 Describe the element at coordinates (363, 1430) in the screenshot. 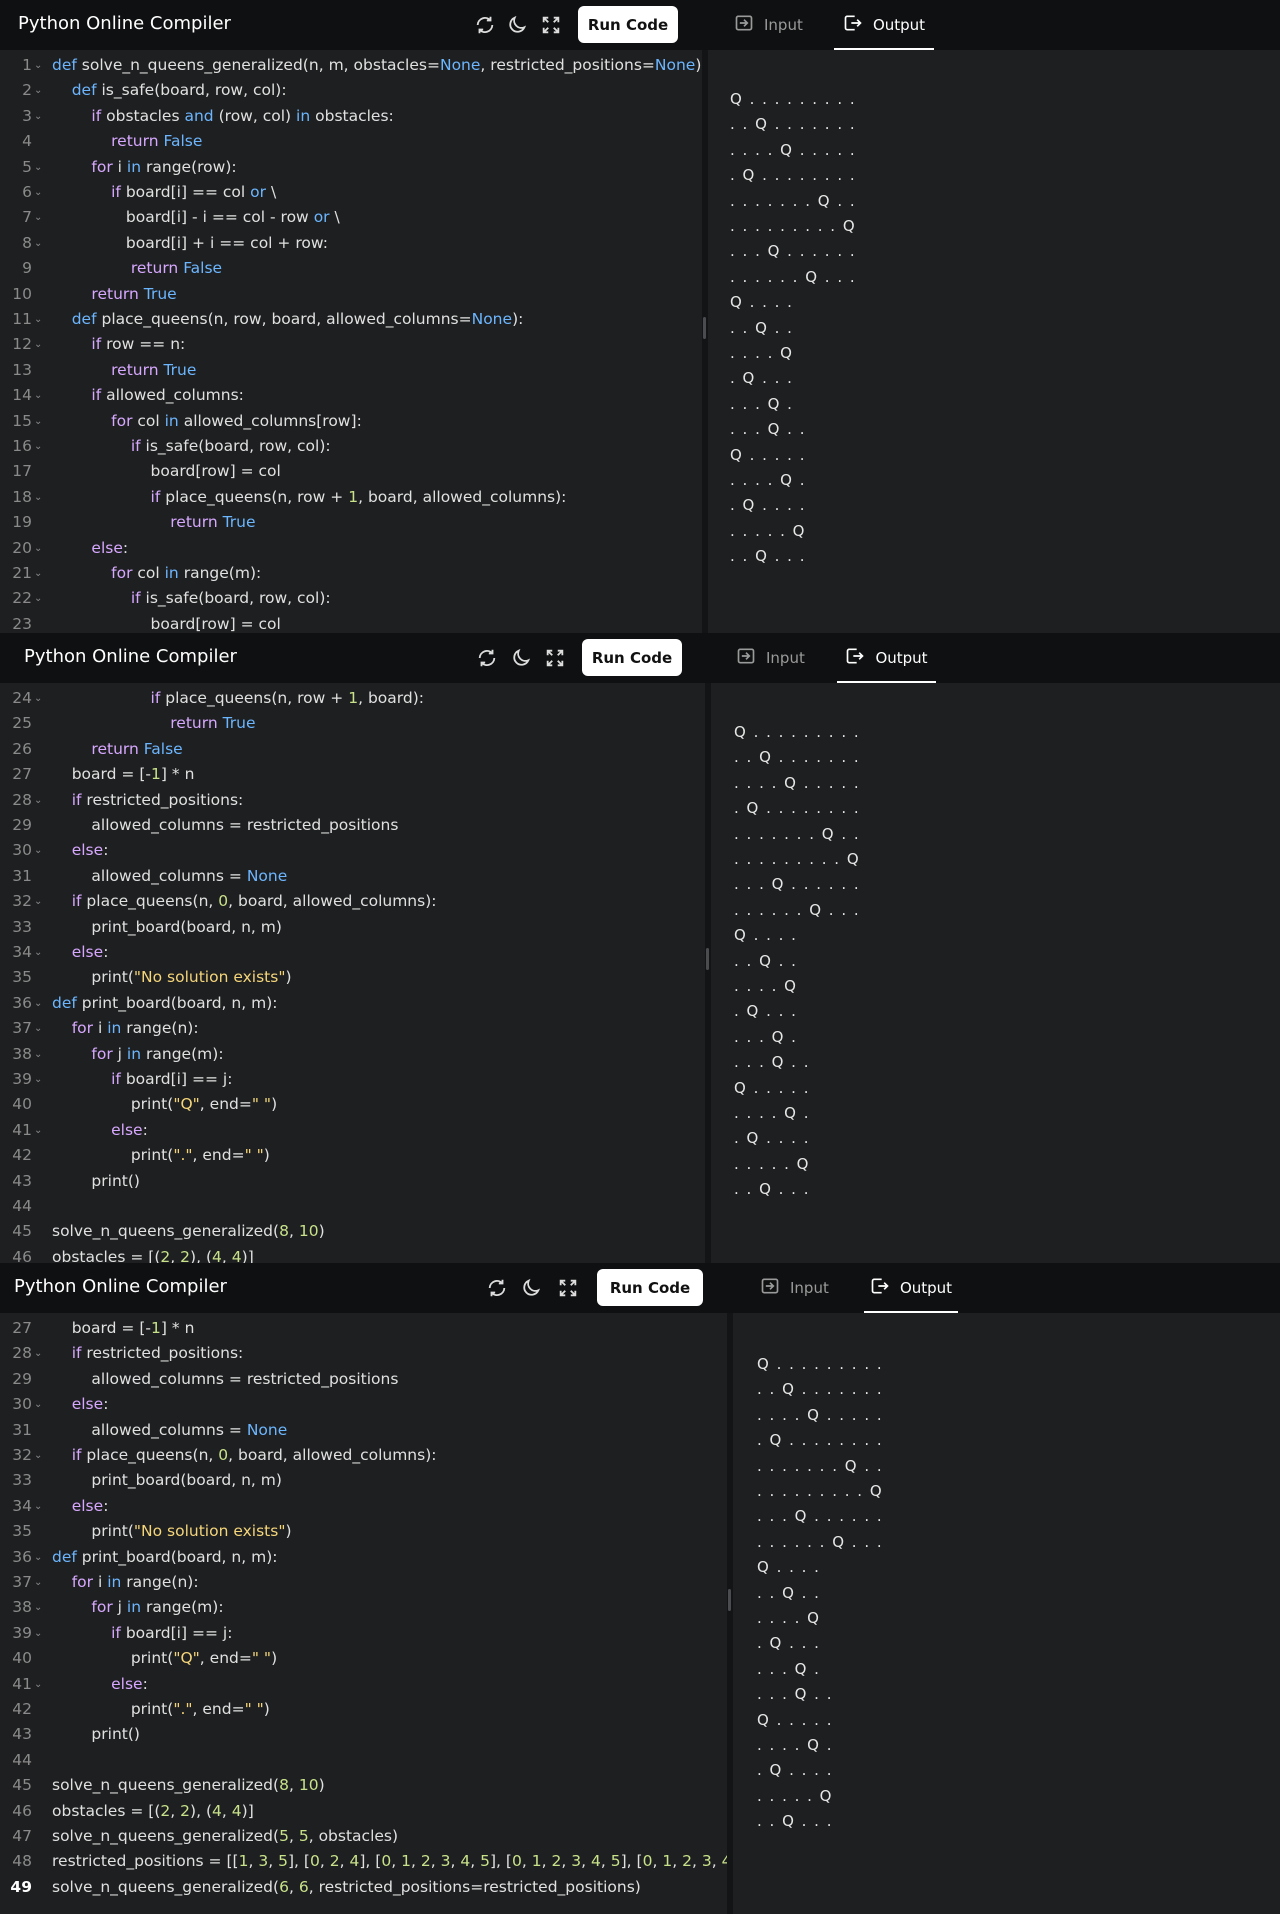

I see `code-line: 31 allowed_columns = None` at that location.